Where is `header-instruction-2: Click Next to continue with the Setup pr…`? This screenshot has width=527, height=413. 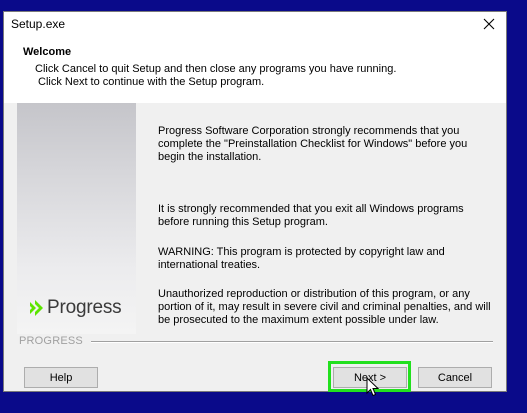 header-instruction-2: Click Next to continue with the Setup pr… is located at coordinates (151, 82).